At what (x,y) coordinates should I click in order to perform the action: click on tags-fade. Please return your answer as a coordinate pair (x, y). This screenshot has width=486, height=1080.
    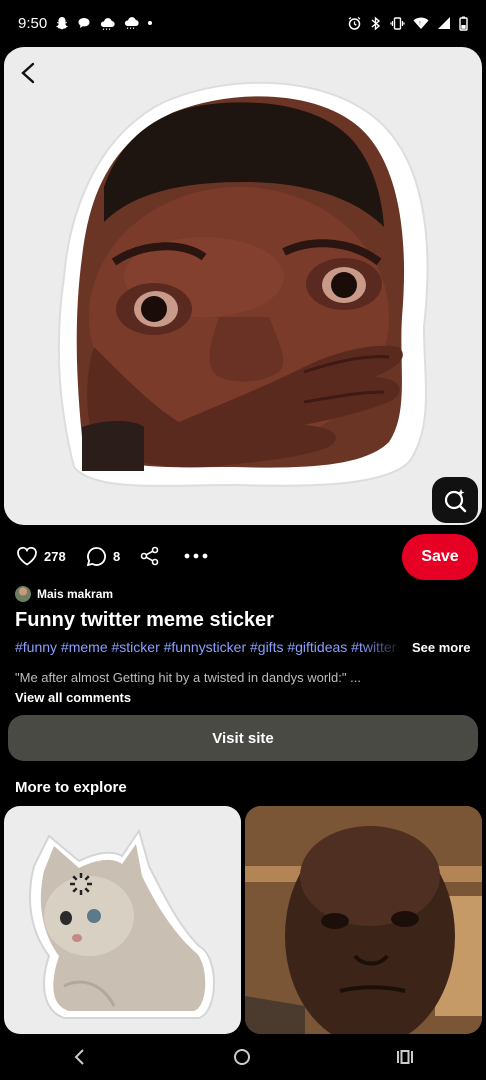
    Looking at the image, I should click on (383, 649).